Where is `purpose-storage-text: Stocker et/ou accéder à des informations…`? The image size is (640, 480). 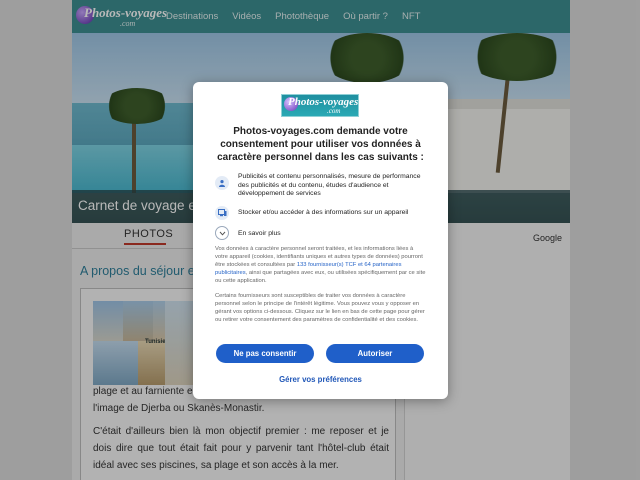 purpose-storage-text: Stocker et/ou accéder à des informations… is located at coordinates (323, 212).